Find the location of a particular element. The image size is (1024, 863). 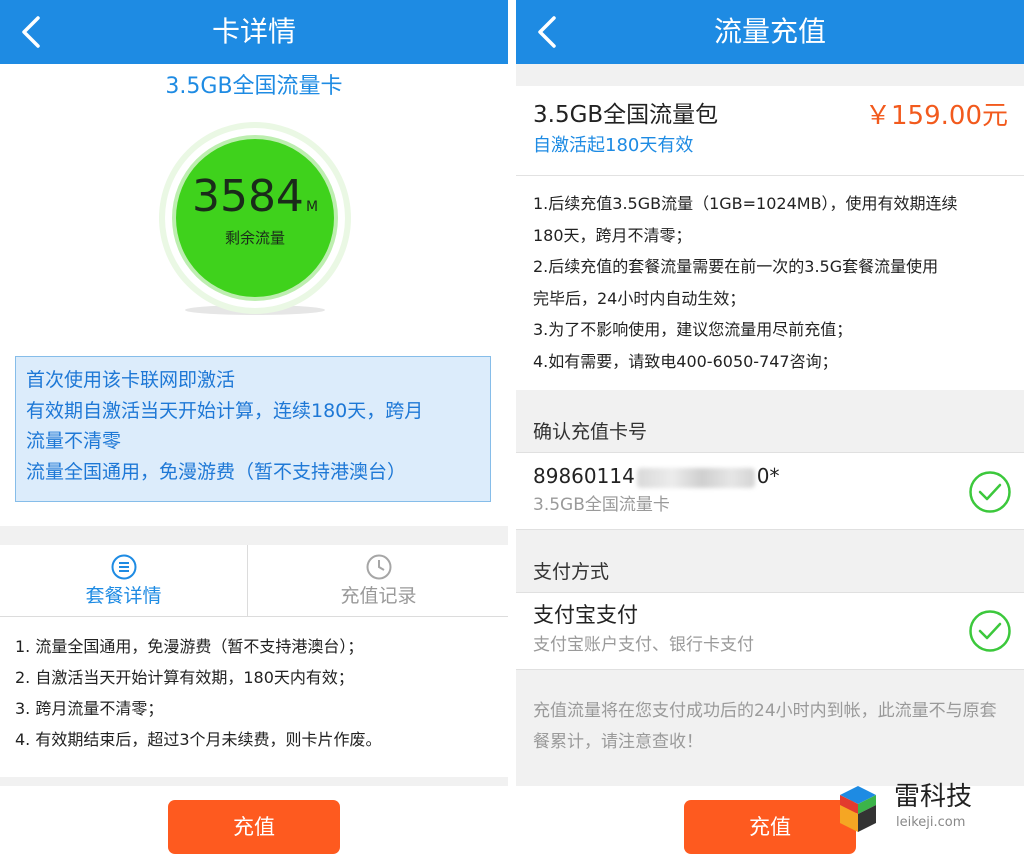

tab-package-details: 套餐详情 is located at coordinates (124, 580).